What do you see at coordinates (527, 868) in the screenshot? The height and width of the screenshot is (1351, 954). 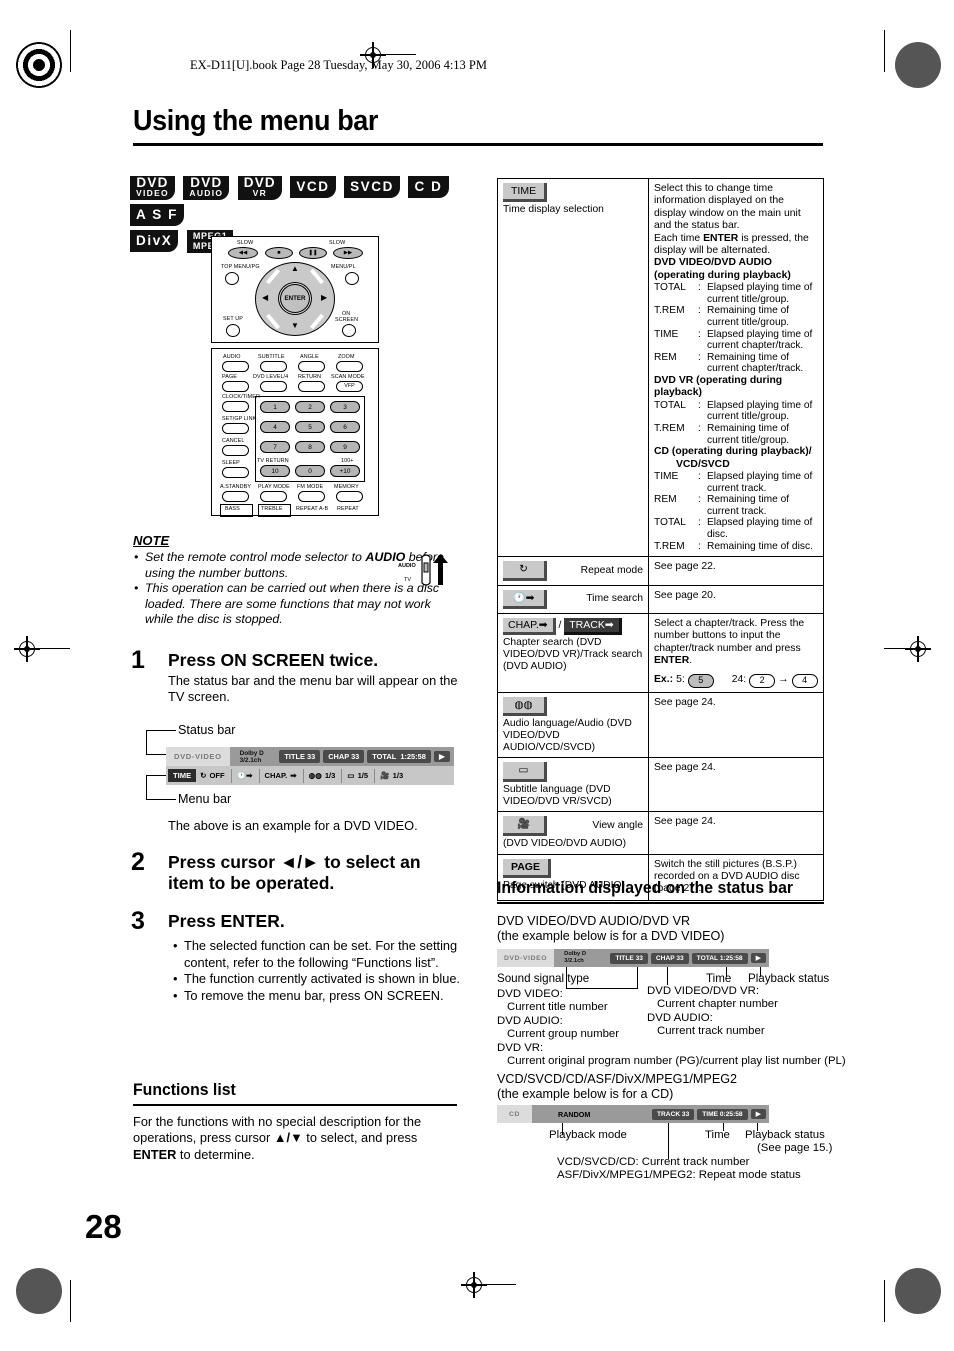 I see `page-button-graphic: PAGE` at bounding box center [527, 868].